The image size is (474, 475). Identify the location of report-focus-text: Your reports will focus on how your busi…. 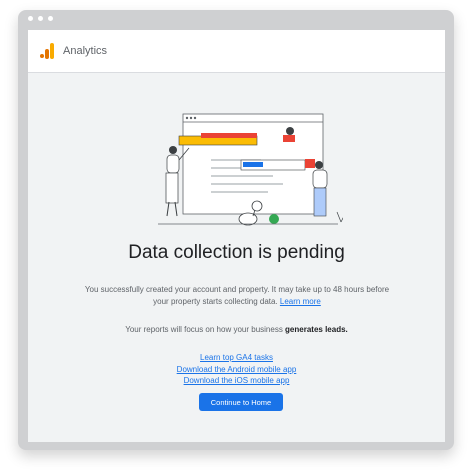
(236, 329).